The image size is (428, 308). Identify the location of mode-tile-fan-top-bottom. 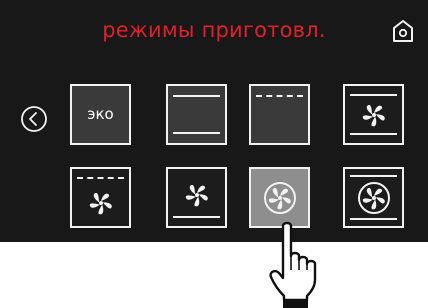
(373, 114).